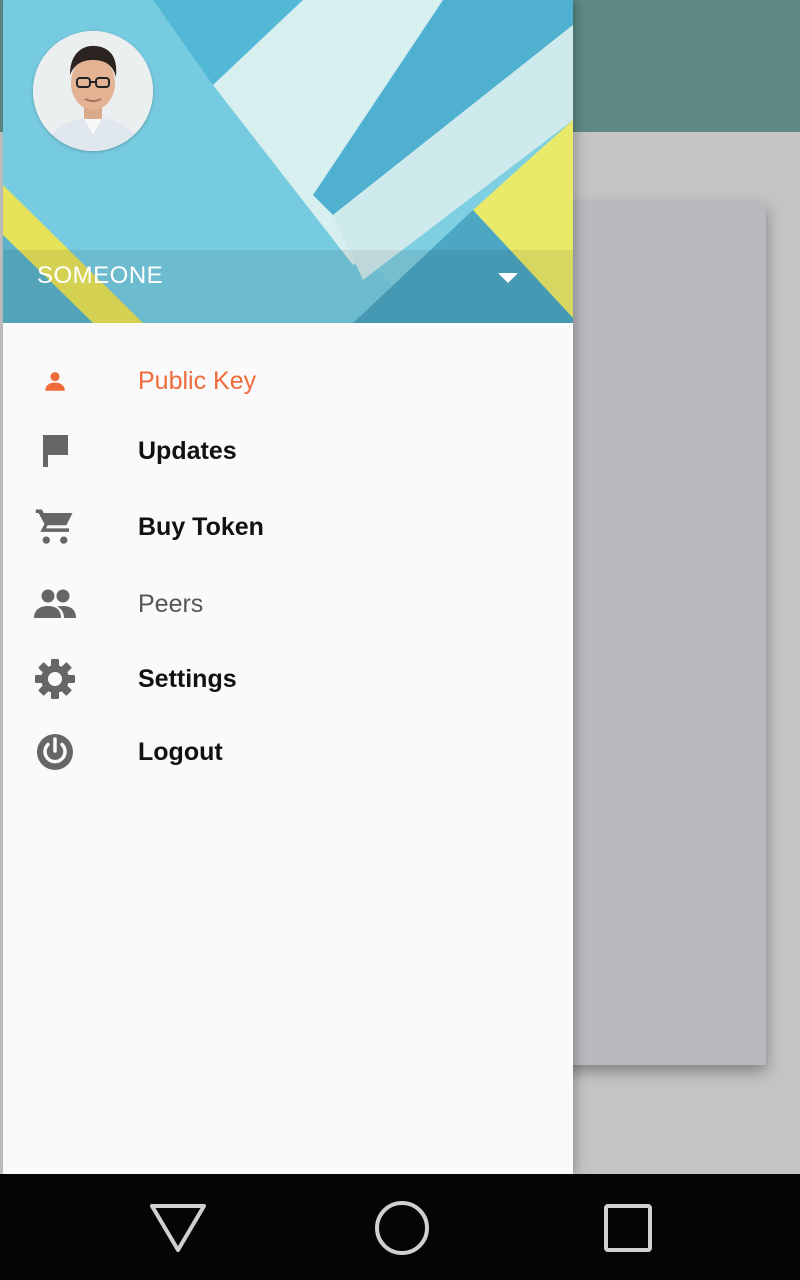 The image size is (800, 1280). What do you see at coordinates (197, 380) in the screenshot?
I see `menu-item-label: Public Key` at bounding box center [197, 380].